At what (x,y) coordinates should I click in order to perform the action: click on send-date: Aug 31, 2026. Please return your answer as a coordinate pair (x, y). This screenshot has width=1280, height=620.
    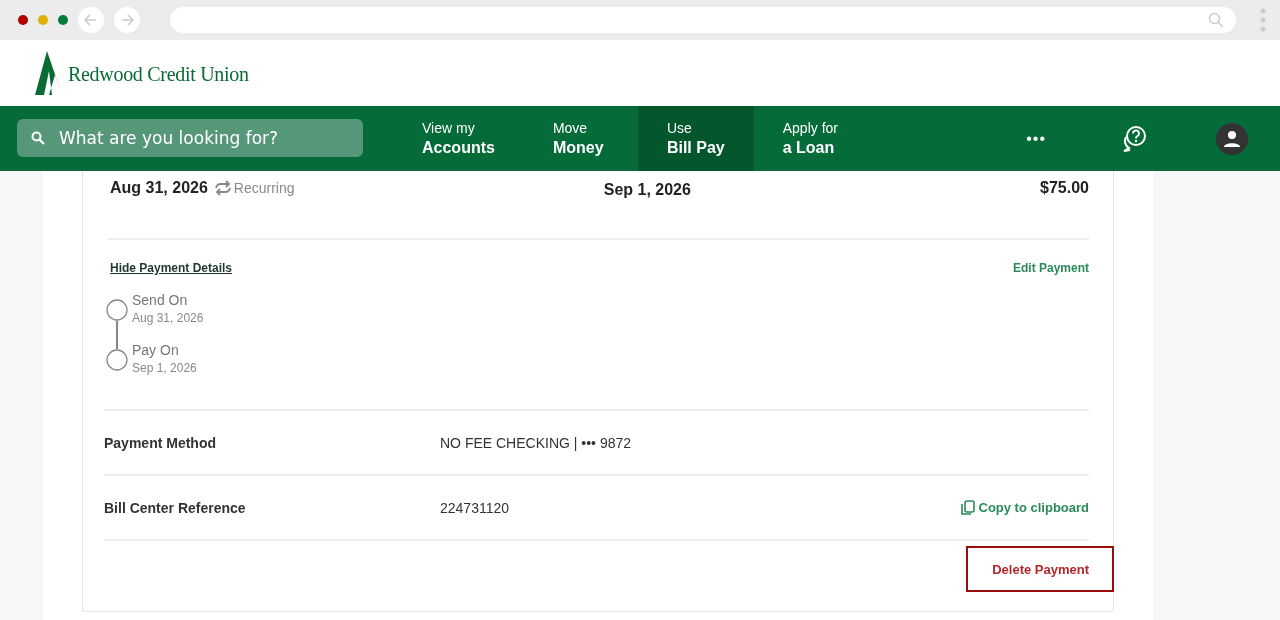
    Looking at the image, I should click on (159, 188).